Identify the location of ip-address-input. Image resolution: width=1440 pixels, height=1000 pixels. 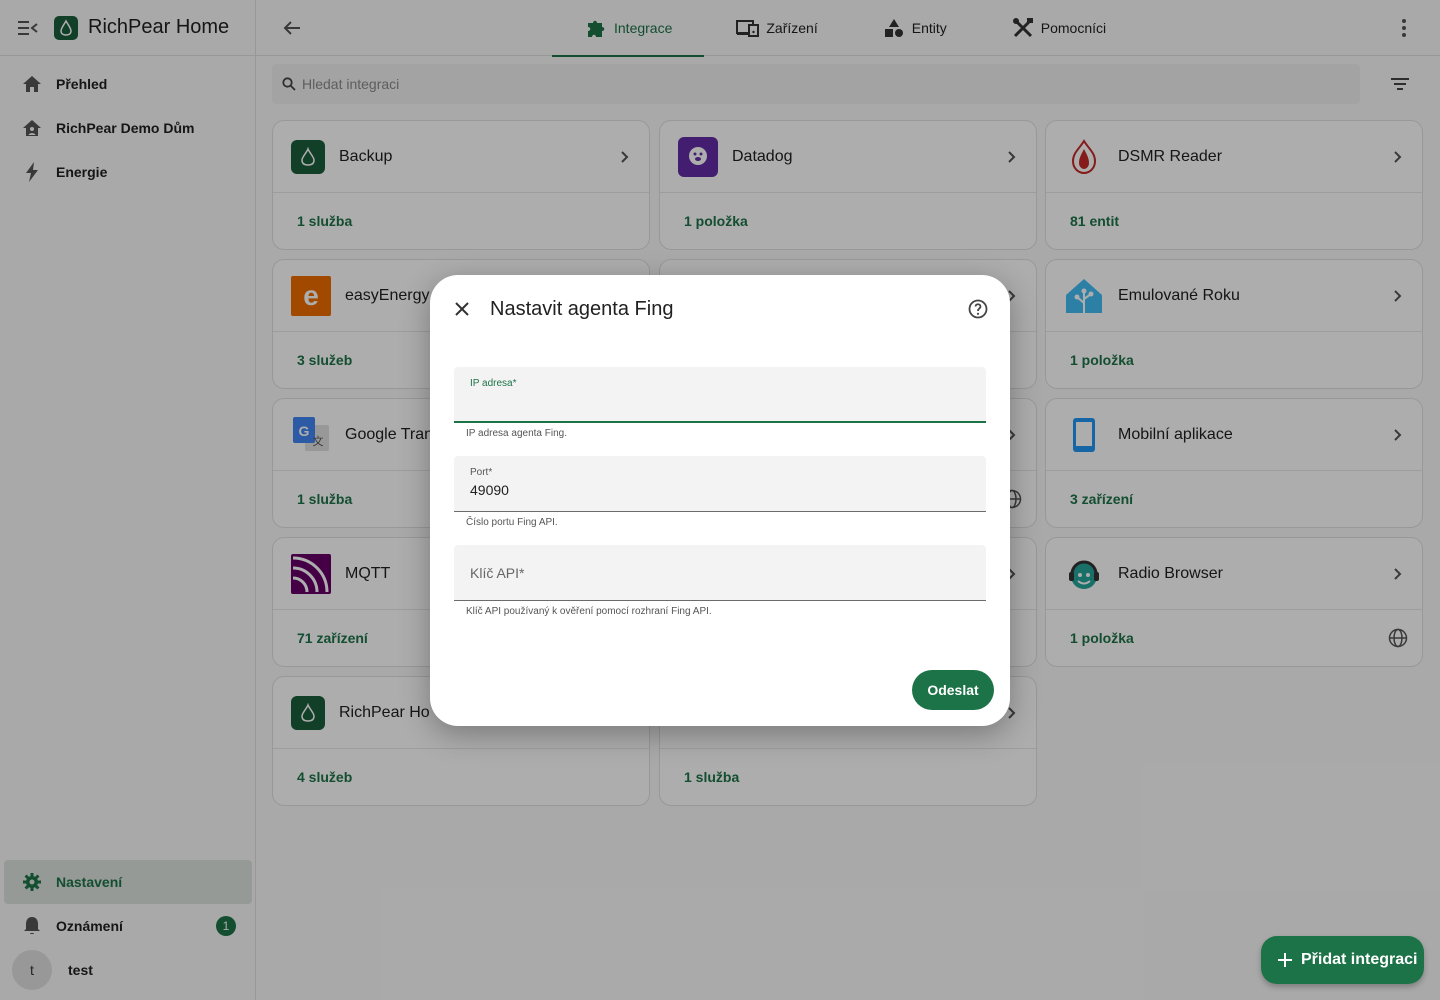
(720, 401).